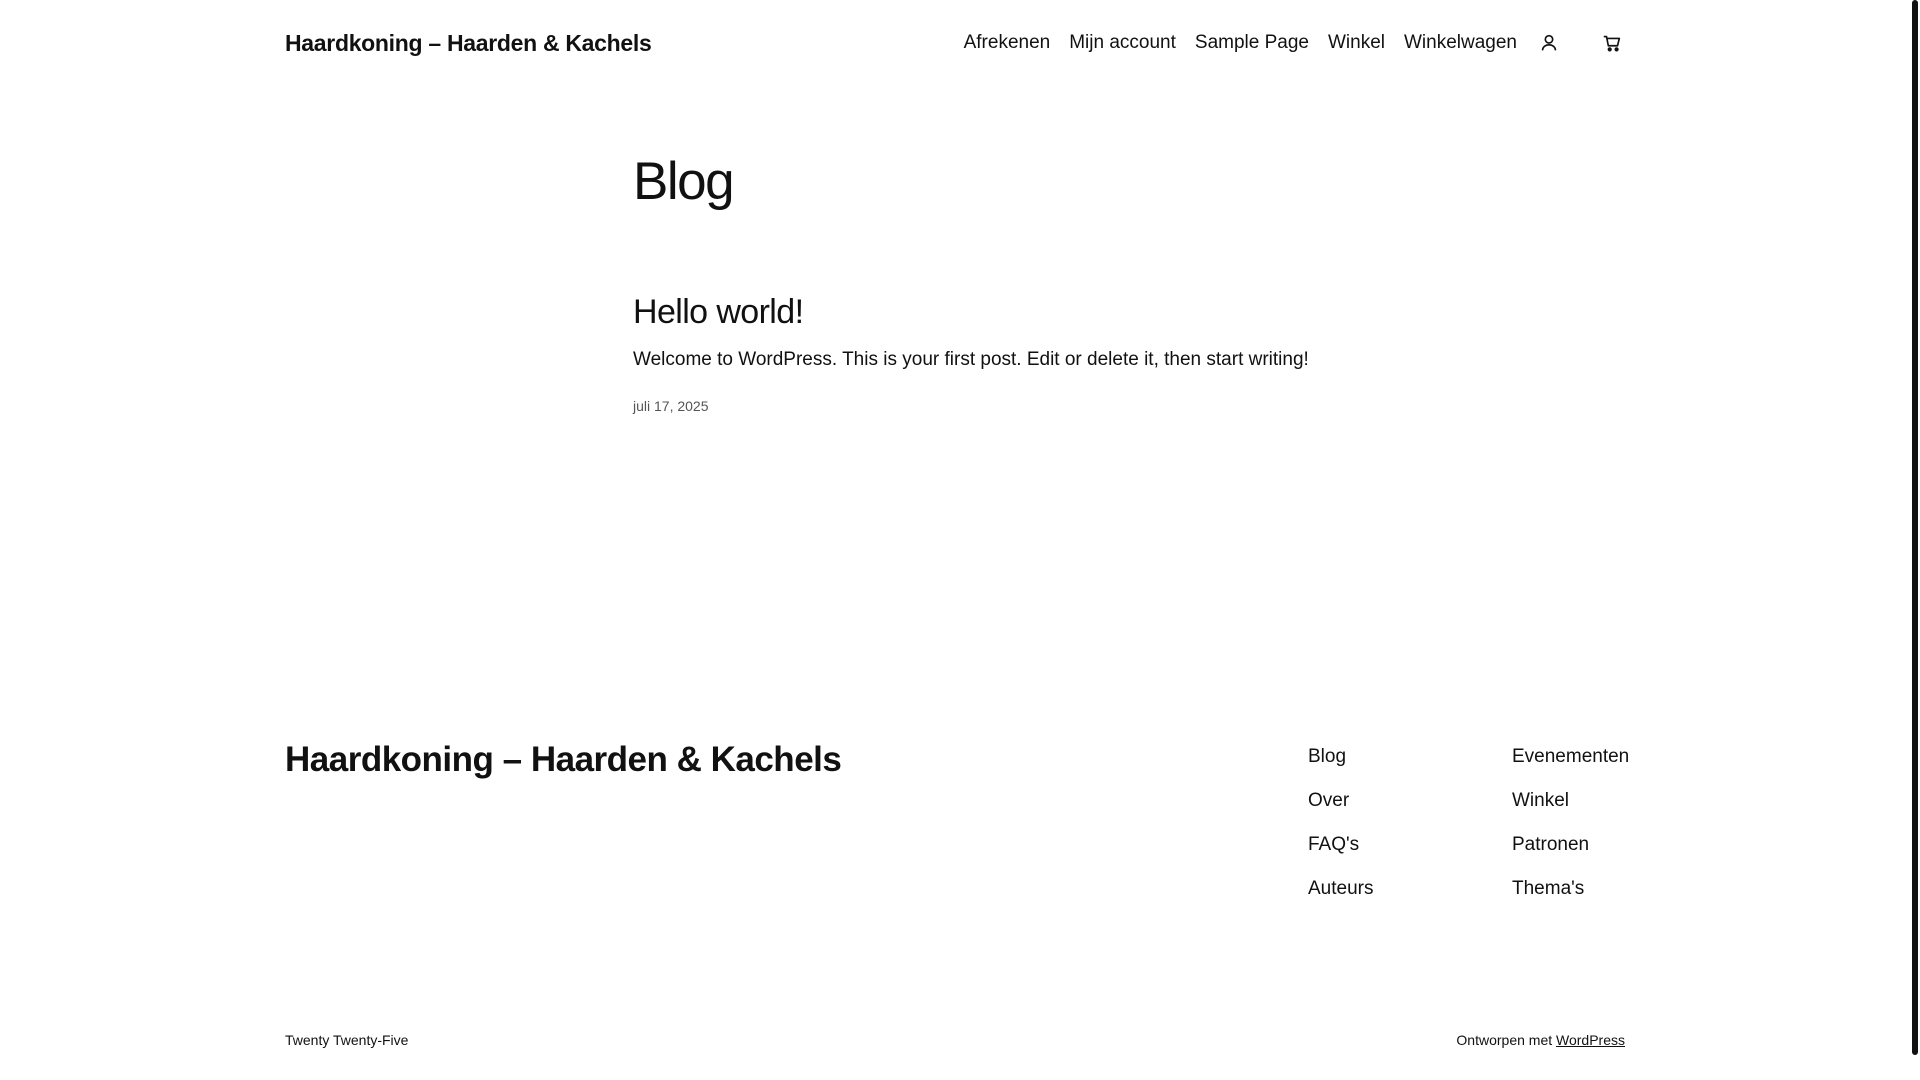  I want to click on footer-nav-col2: Evenementen Winkel Patronen Thema's, so click(1570, 823).